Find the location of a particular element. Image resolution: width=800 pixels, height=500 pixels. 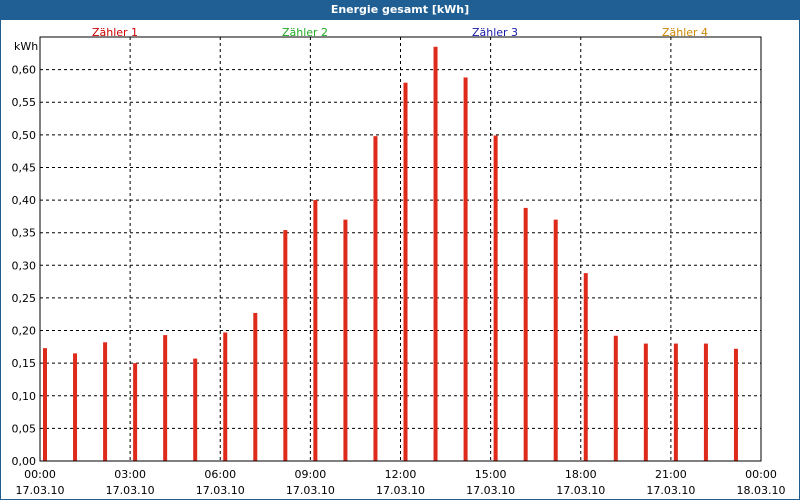

y-tick-label: 0,00 is located at coordinates (24, 461).